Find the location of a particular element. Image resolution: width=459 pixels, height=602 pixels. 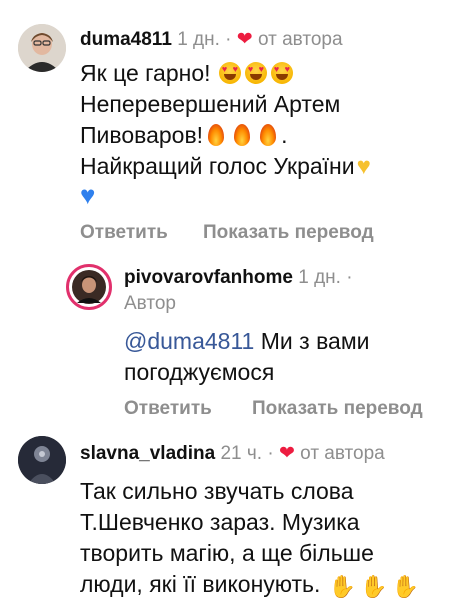

reply-text-line: @duma4811 Ми з вами is located at coordinates (247, 341).